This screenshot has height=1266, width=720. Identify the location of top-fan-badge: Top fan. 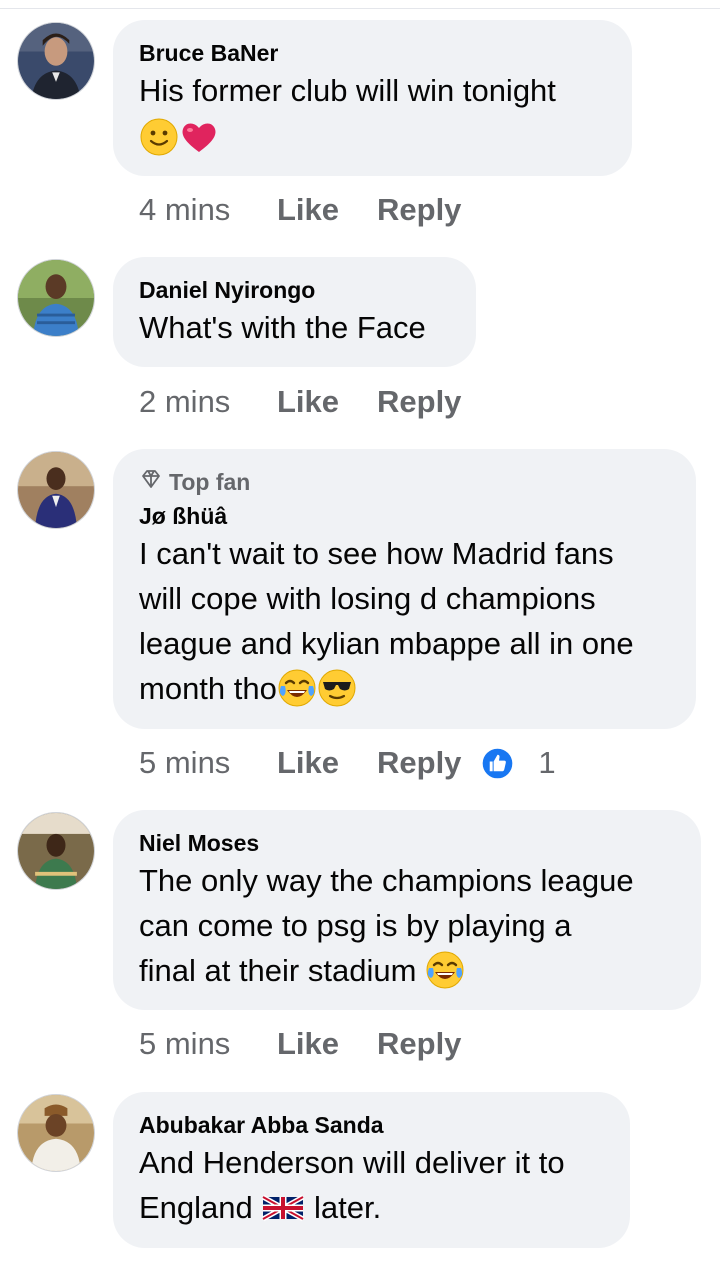
(404, 482).